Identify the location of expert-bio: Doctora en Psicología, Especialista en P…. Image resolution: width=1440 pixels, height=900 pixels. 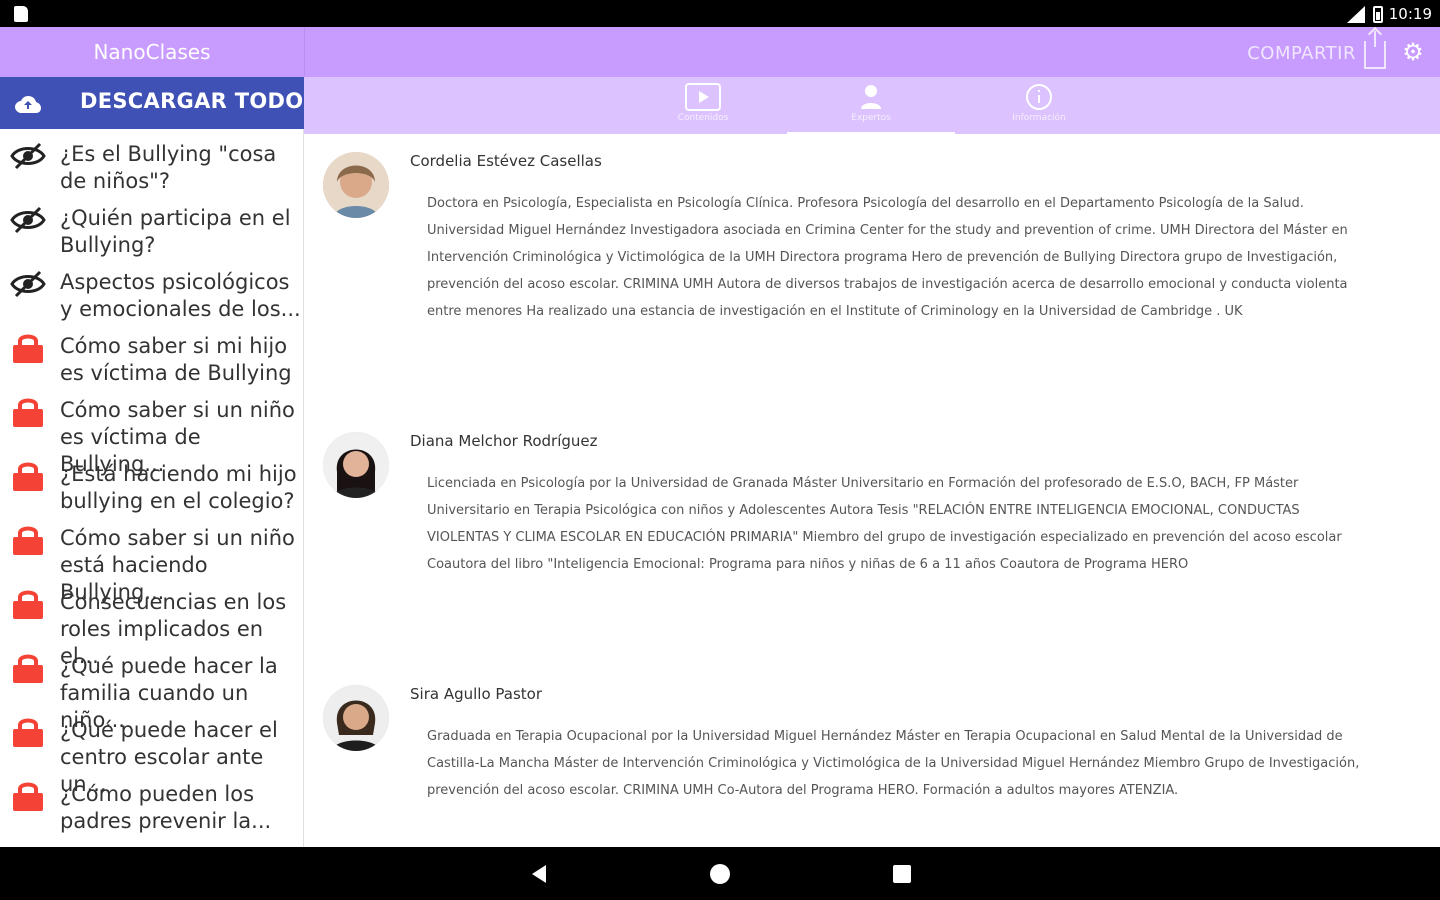
(887, 257).